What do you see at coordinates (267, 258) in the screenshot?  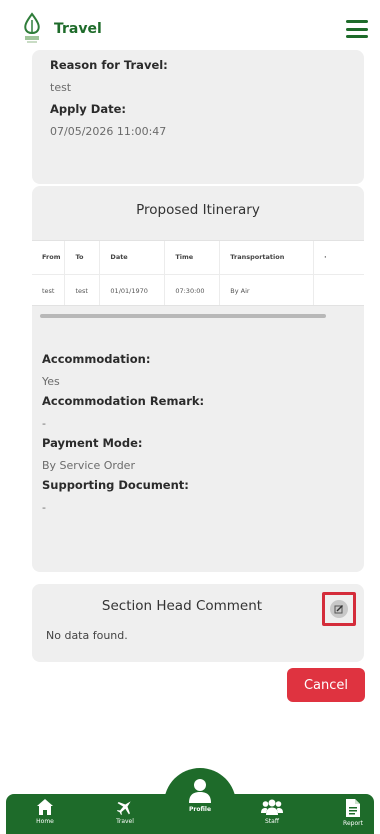 I see `col-transportation: Transportation` at bounding box center [267, 258].